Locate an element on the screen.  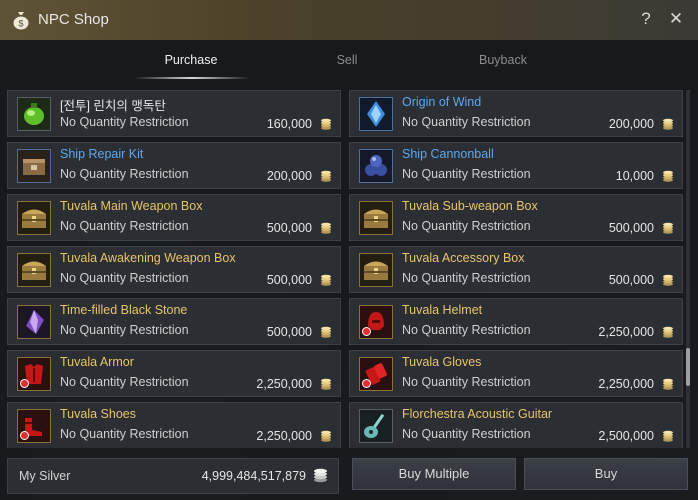
active-tab-indicator is located at coordinates (192, 78).